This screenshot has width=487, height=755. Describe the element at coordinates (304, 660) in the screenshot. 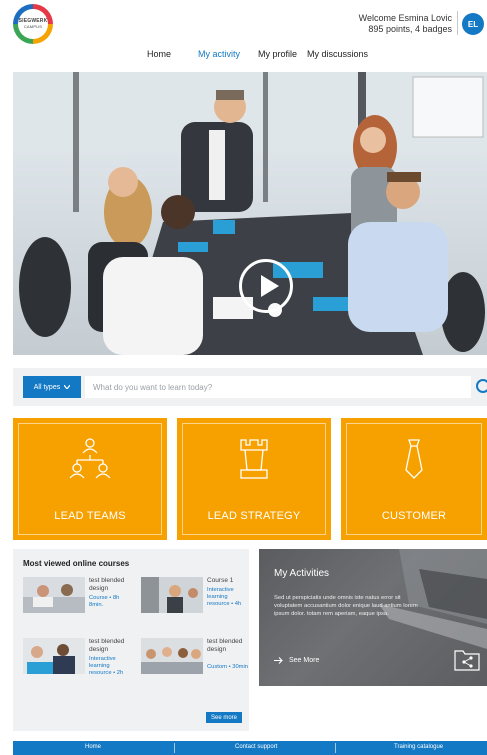

I see `activities-see-more-label: See More` at that location.